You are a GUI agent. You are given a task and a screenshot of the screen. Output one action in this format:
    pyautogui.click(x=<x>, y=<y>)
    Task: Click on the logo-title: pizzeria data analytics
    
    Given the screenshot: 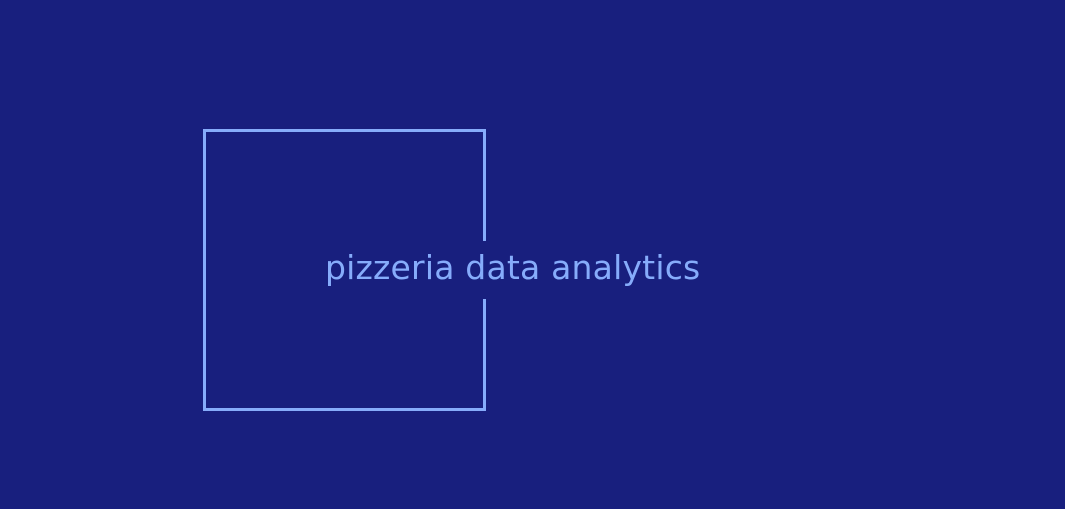 What is the action you would take?
    pyautogui.click(x=513, y=267)
    